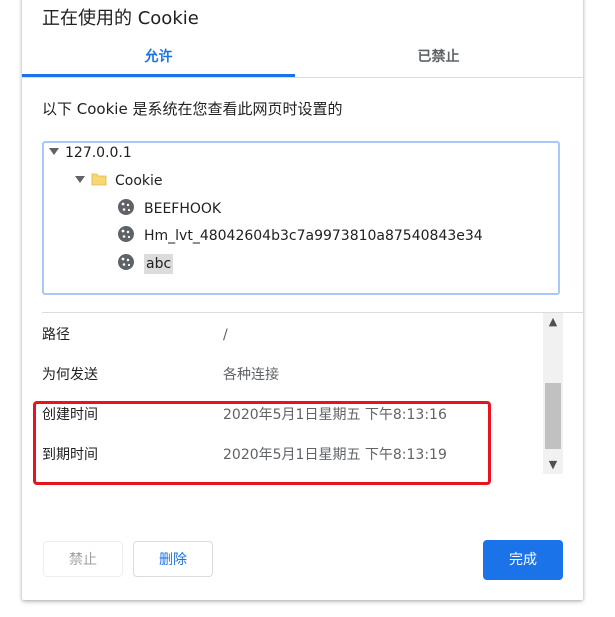 The height and width of the screenshot is (617, 615). I want to click on detail-row-expires: 到期时间 2020年5月1日星期五 下午8:13:19, so click(292, 455).